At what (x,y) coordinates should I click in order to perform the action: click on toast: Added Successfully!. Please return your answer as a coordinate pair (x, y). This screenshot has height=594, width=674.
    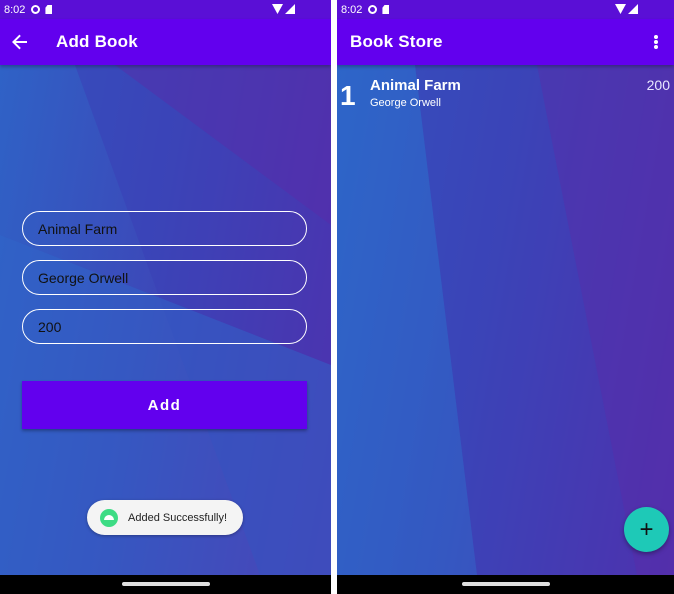
    Looking at the image, I should click on (165, 517).